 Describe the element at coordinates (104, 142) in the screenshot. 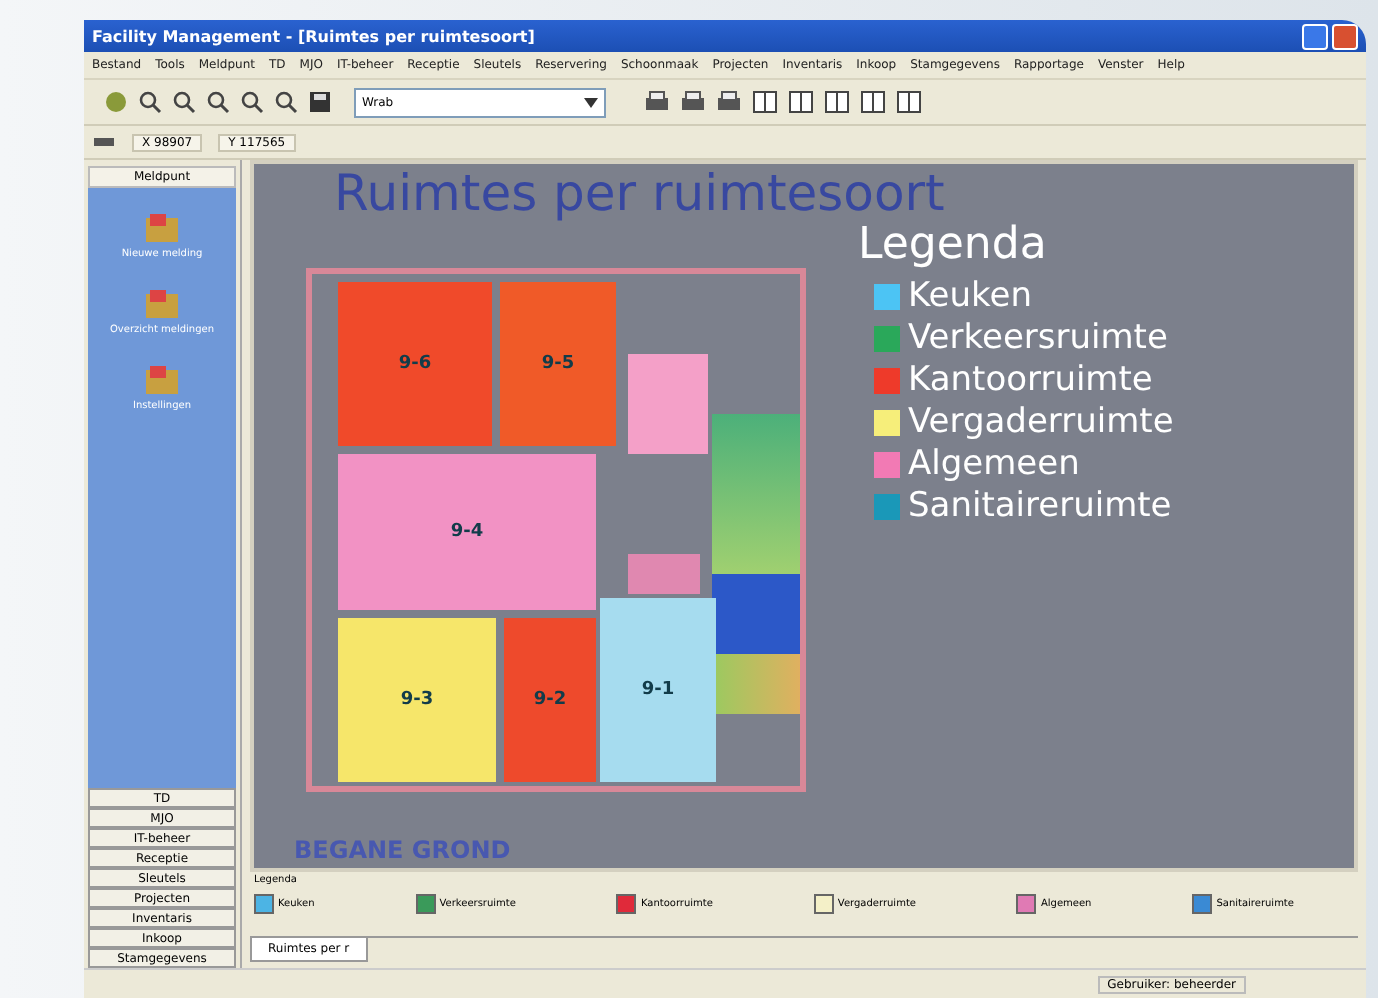

I see `ruler-icon` at that location.